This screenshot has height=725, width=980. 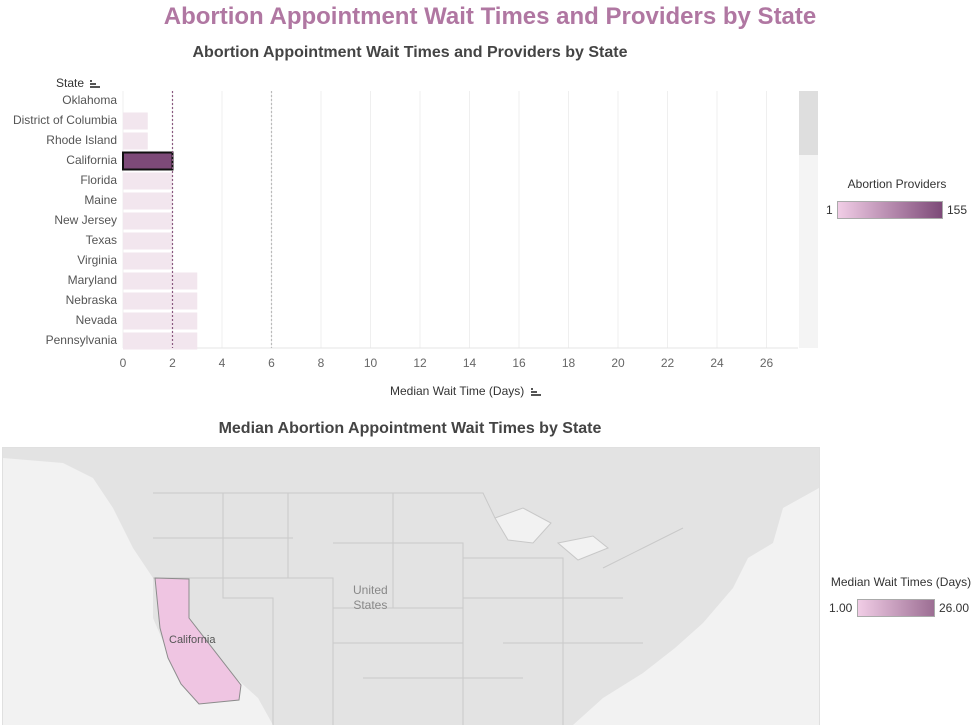 What do you see at coordinates (535, 392) in the screenshot?
I see `sort-descending-icon` at bounding box center [535, 392].